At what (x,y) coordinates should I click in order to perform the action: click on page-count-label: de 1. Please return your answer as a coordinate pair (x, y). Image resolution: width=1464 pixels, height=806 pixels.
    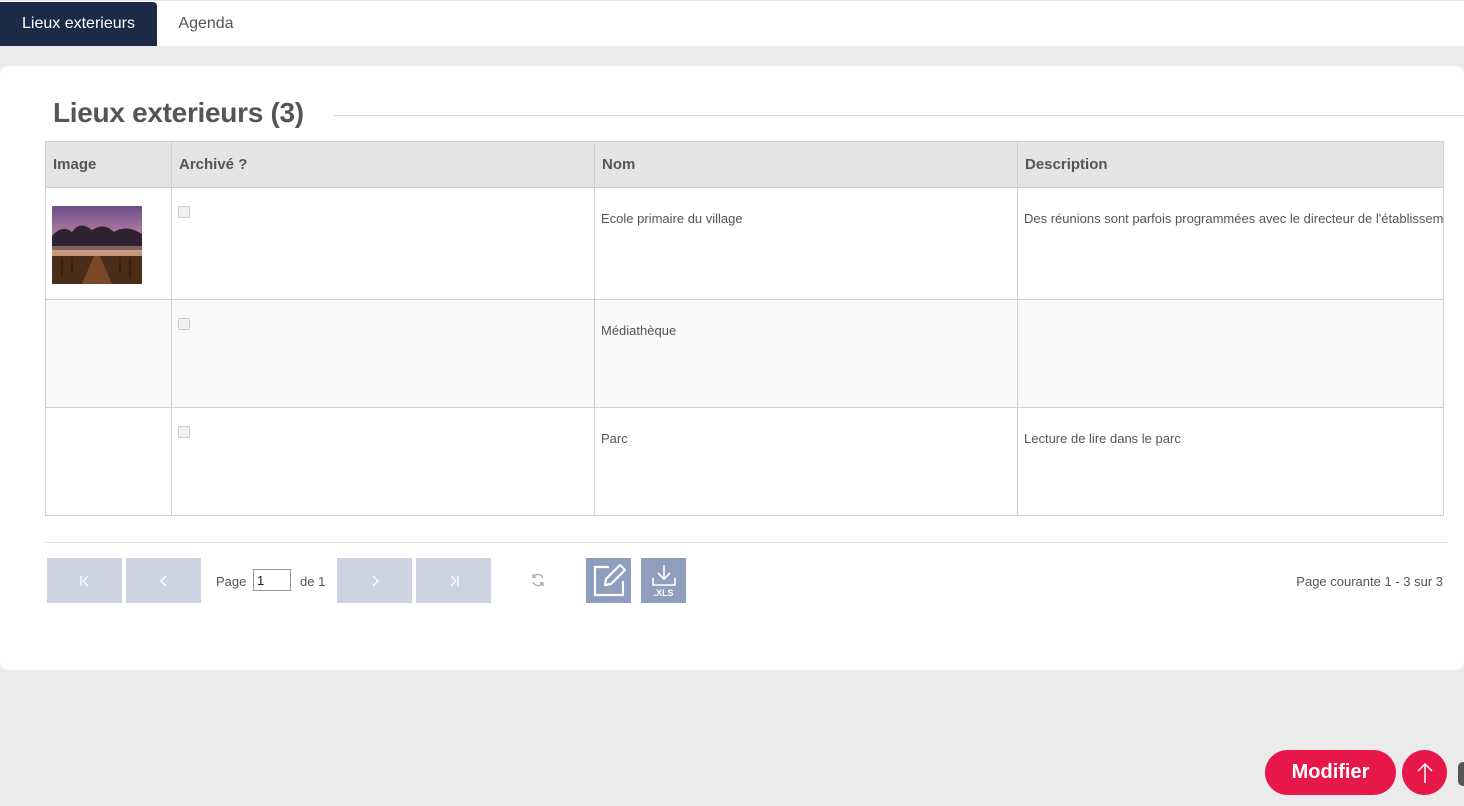
    Looking at the image, I should click on (313, 581).